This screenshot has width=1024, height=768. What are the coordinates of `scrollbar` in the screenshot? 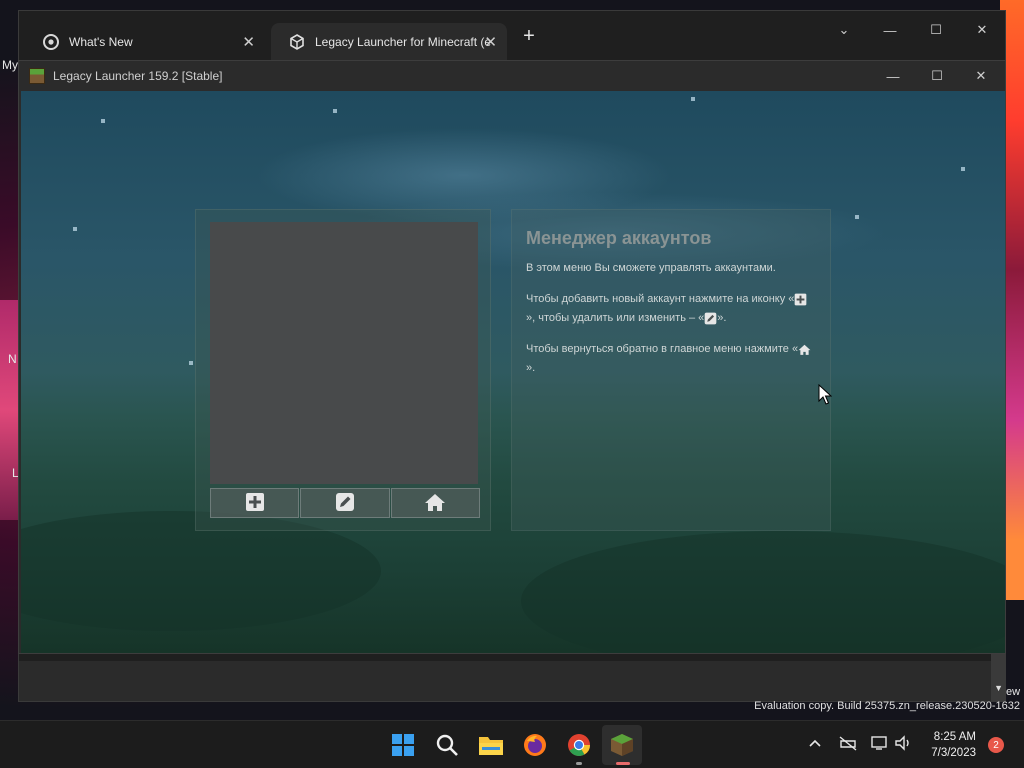 It's located at (998, 676).